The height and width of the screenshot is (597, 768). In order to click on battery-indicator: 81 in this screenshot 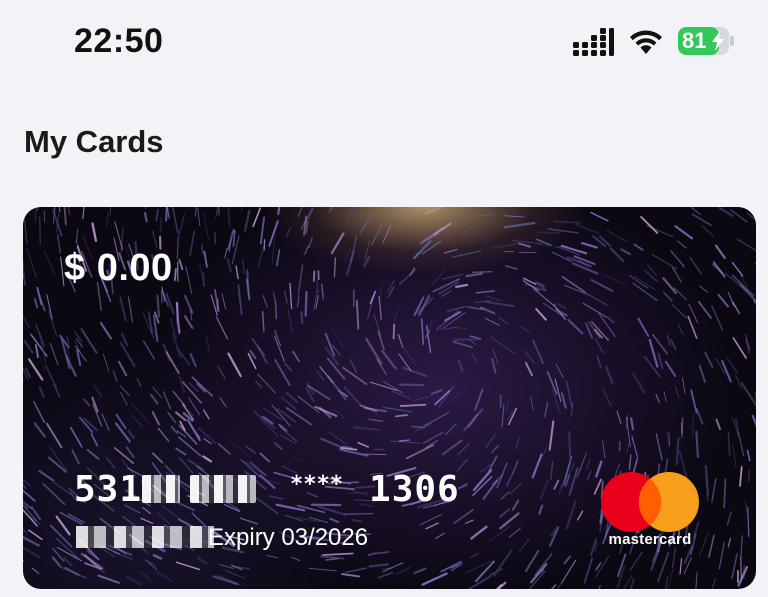, I will do `click(706, 41)`.